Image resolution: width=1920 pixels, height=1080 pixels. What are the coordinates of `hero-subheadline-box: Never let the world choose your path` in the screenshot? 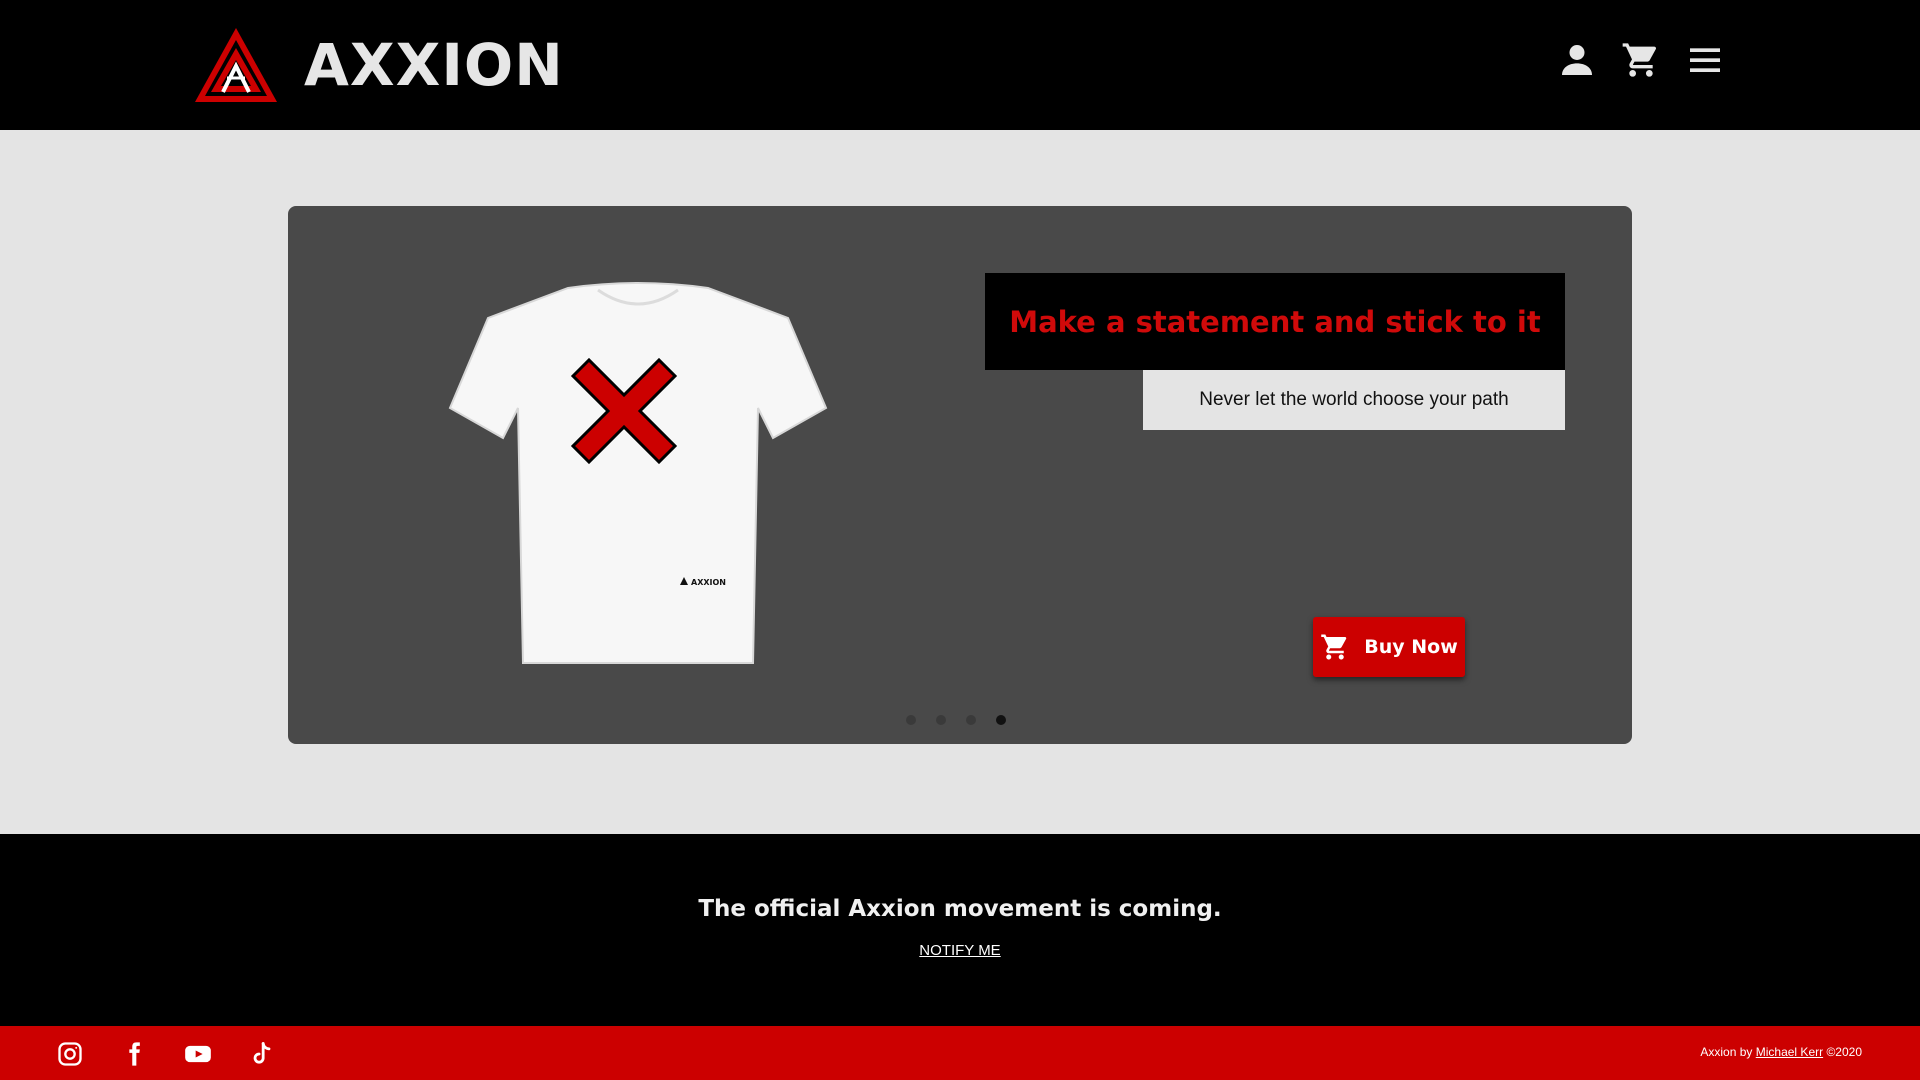 It's located at (1354, 400).